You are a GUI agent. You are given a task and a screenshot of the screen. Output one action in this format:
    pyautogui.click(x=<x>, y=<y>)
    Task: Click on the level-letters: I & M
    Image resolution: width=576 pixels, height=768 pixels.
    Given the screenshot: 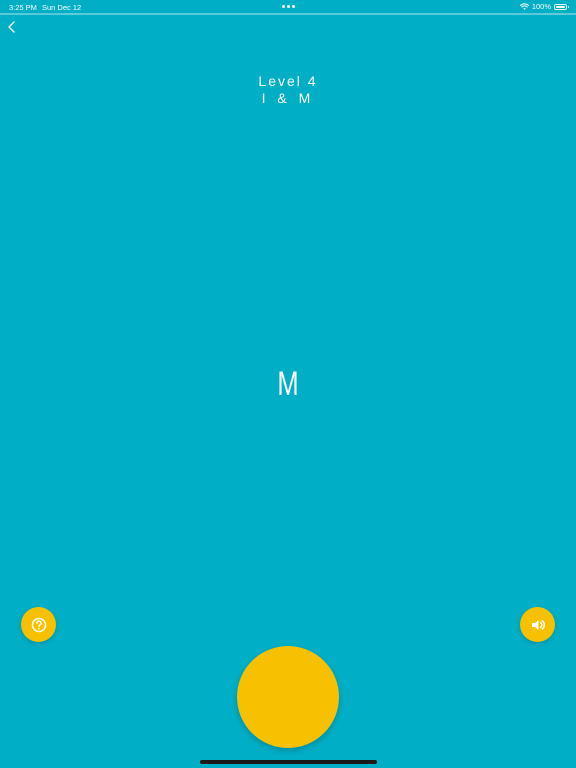 What is the action you would take?
    pyautogui.click(x=288, y=98)
    